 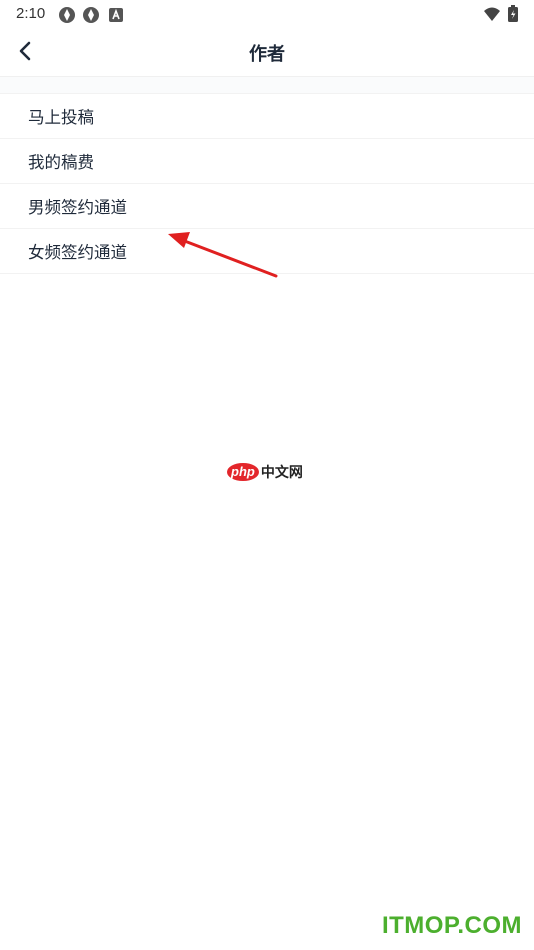 What do you see at coordinates (281, 473) in the screenshot?
I see `watermark-text: 中文网` at bounding box center [281, 473].